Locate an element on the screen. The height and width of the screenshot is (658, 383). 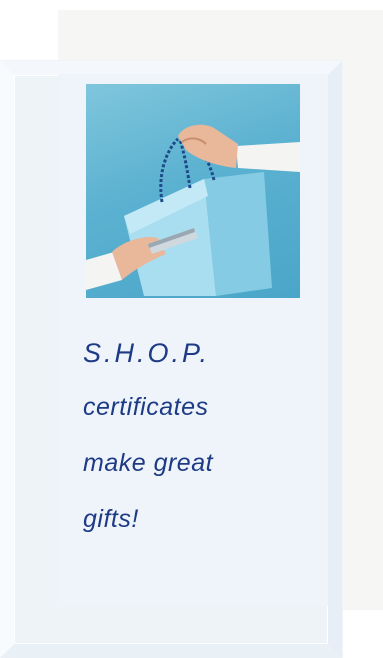
promo-line-2: certificates is located at coordinates (146, 407).